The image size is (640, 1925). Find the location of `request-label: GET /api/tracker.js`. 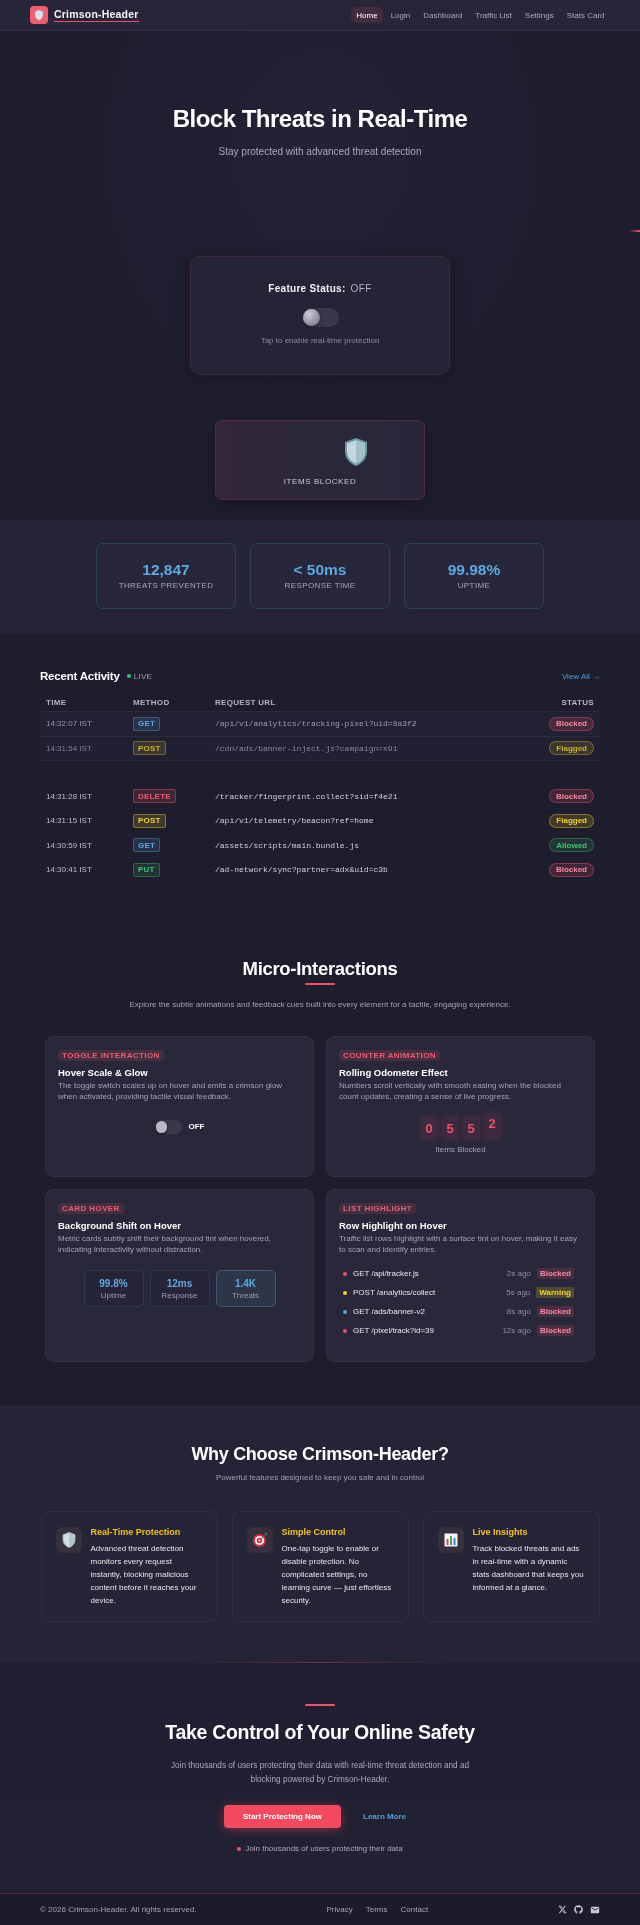

request-label: GET /api/tracker.js is located at coordinates (386, 1274).